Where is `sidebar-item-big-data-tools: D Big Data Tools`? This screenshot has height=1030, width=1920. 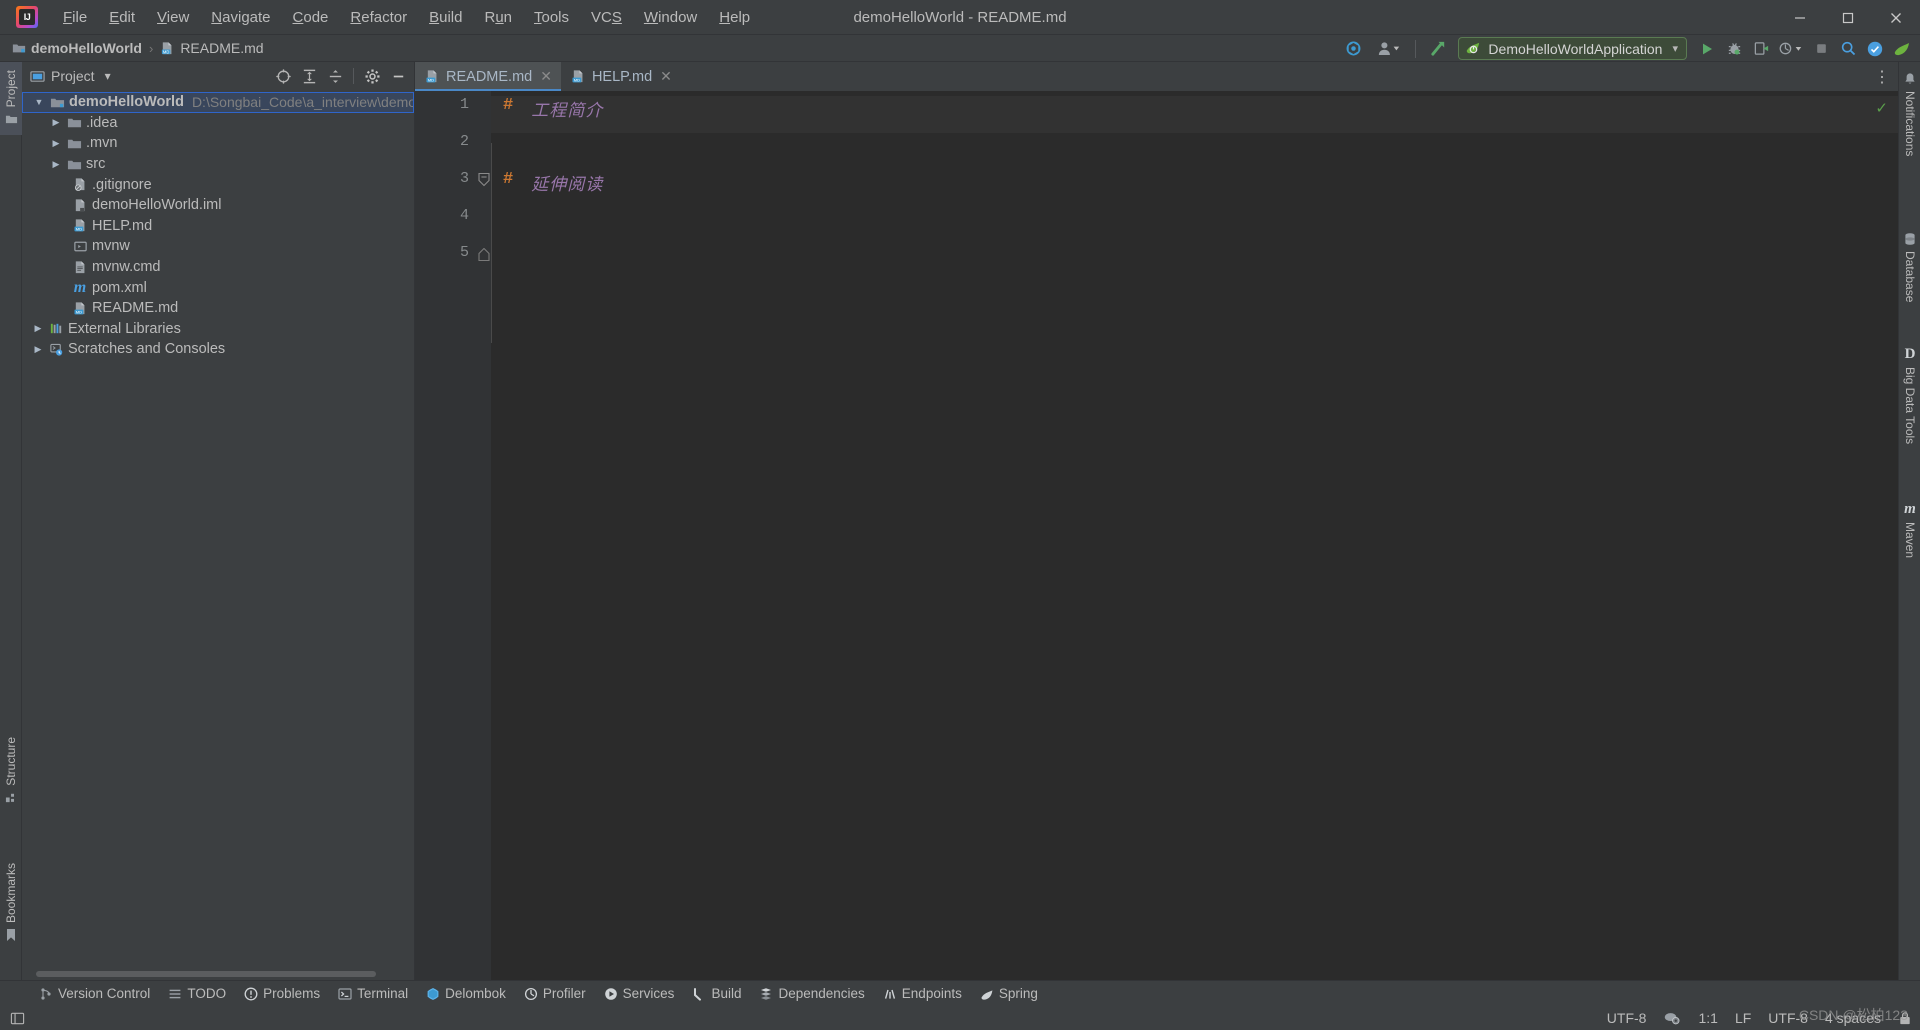 sidebar-item-big-data-tools: D Big Data Tools is located at coordinates (1909, 396).